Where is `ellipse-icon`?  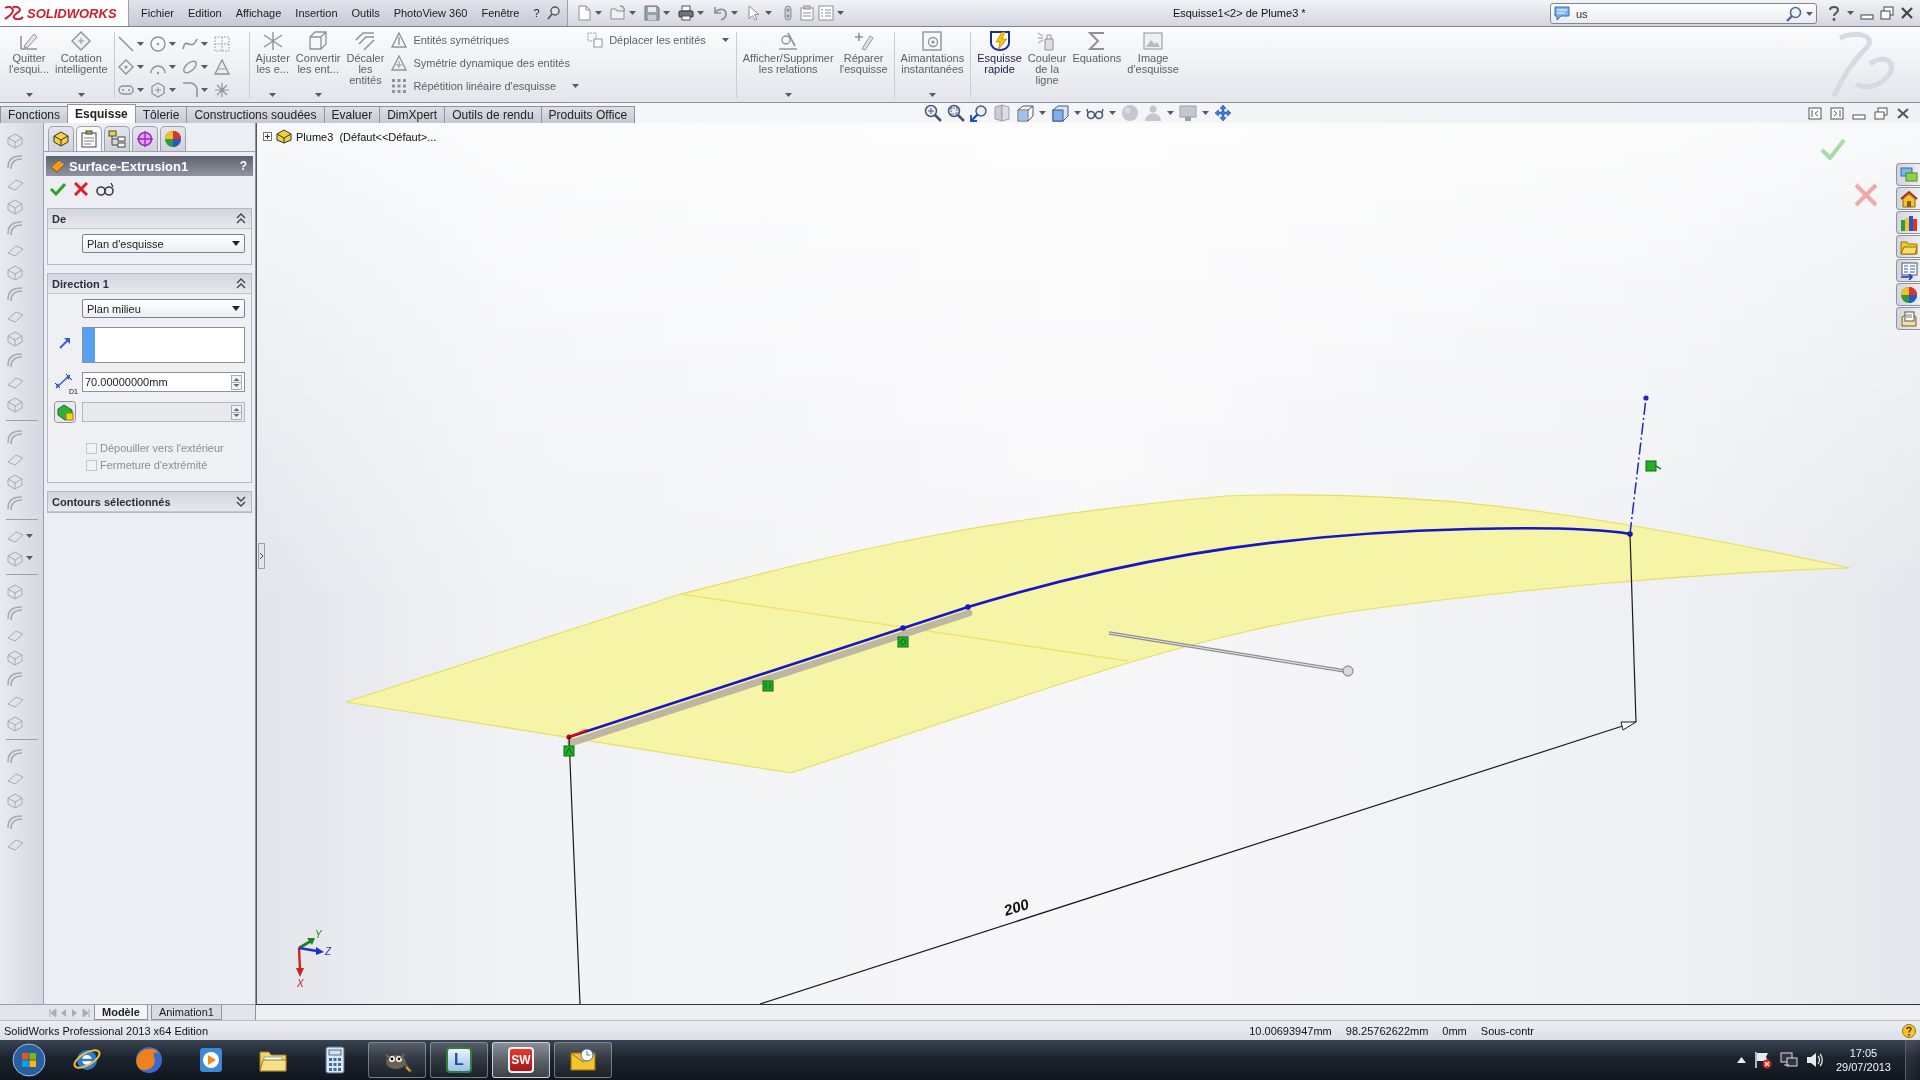
ellipse-icon is located at coordinates (189, 66).